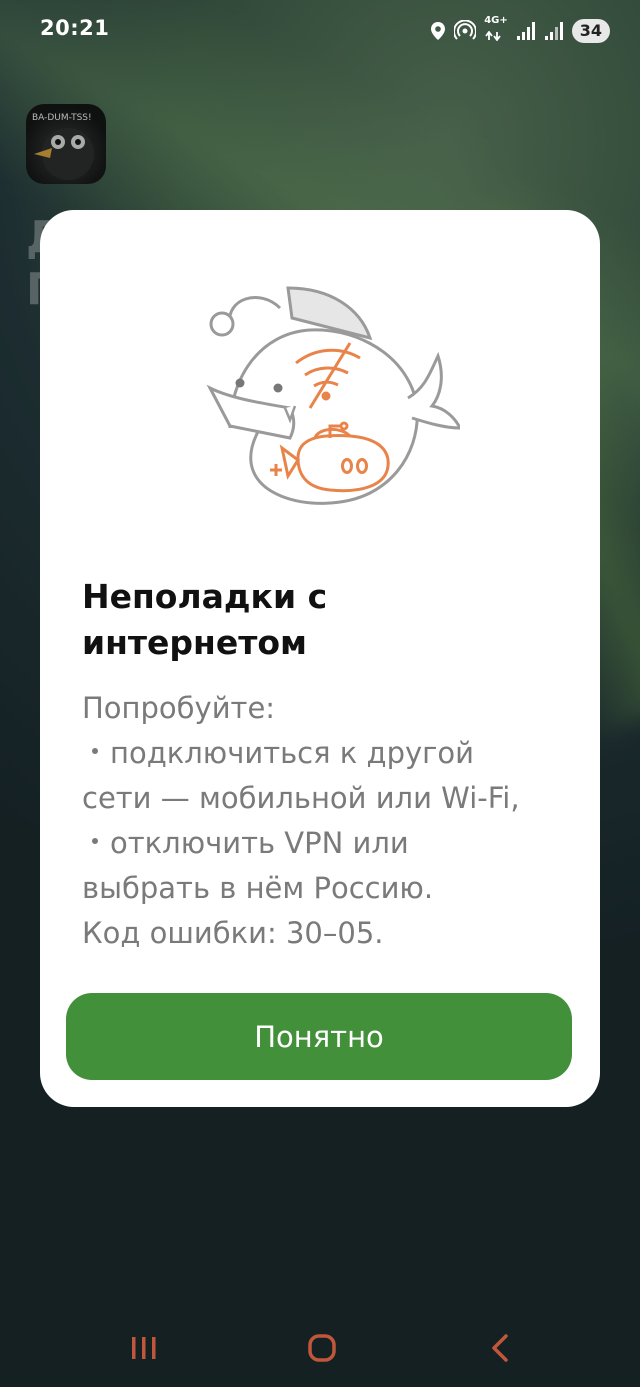  I want to click on recent-apps-icon, so click(144, 1348).